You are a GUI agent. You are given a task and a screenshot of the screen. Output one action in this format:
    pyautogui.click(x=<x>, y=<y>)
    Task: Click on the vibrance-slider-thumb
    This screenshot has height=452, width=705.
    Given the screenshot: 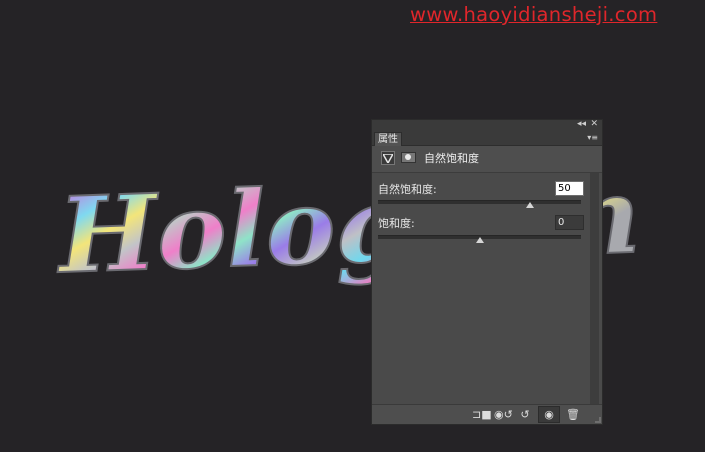 What is the action you would take?
    pyautogui.click(x=530, y=205)
    